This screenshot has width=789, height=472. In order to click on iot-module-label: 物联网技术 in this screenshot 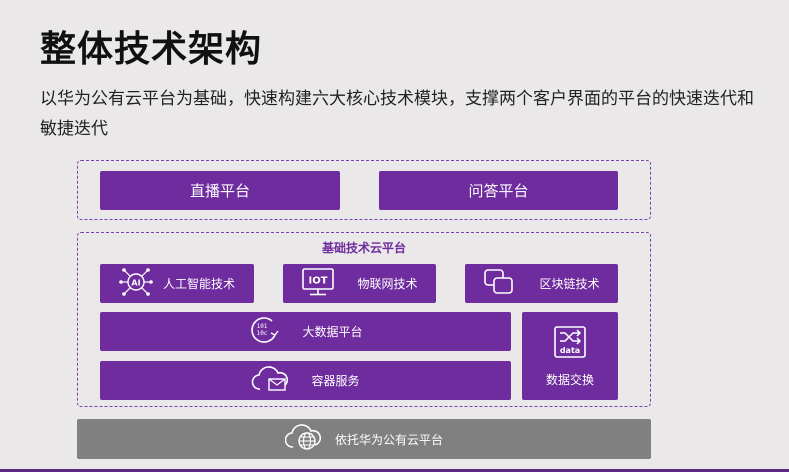, I will do `click(387, 284)`.